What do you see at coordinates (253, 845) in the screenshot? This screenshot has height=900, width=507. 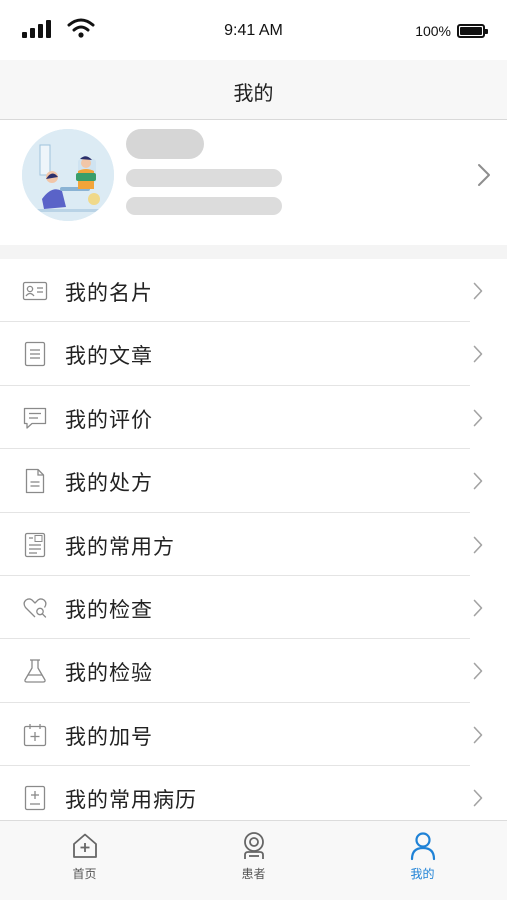 I see `patient-icon` at bounding box center [253, 845].